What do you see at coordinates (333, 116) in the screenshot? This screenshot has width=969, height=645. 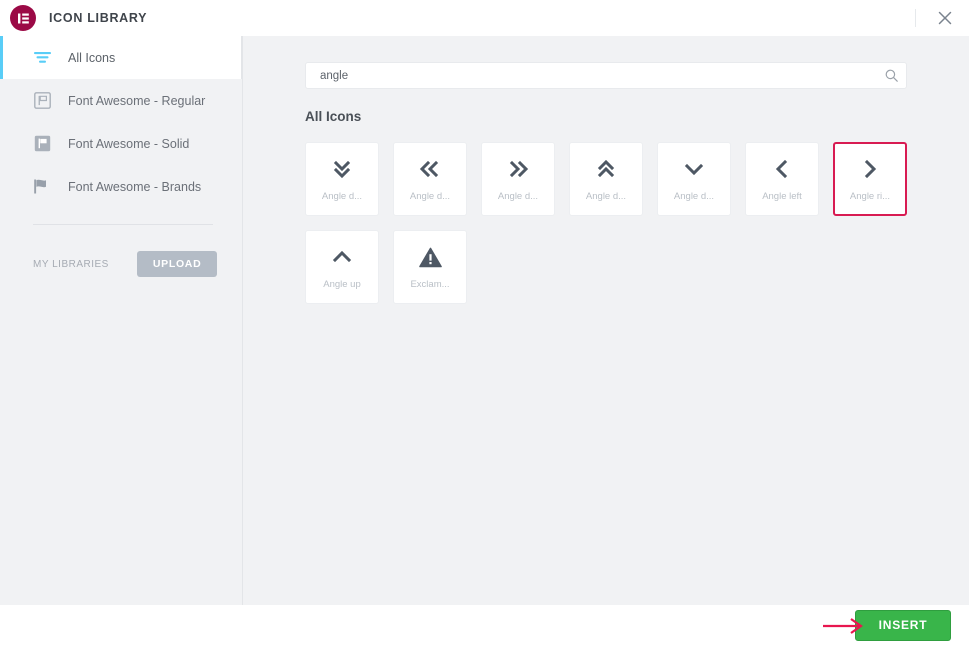 I see `section-title: All Icons` at bounding box center [333, 116].